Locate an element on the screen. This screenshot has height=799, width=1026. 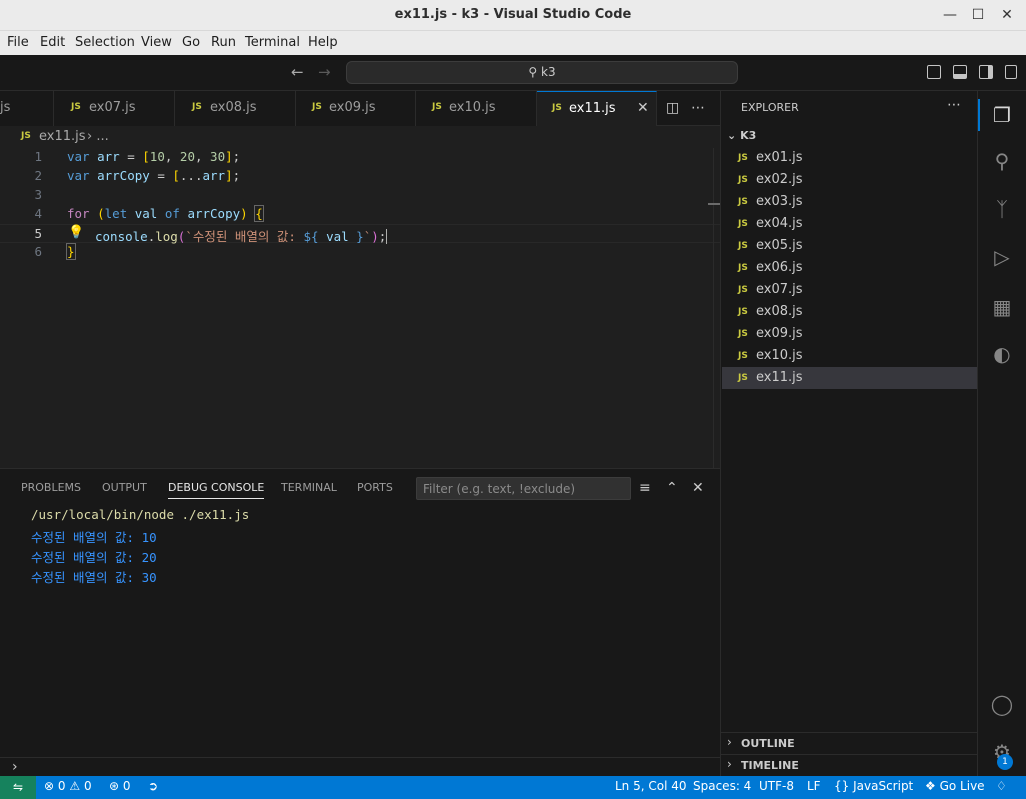
filter-input is located at coordinates (523, 488).